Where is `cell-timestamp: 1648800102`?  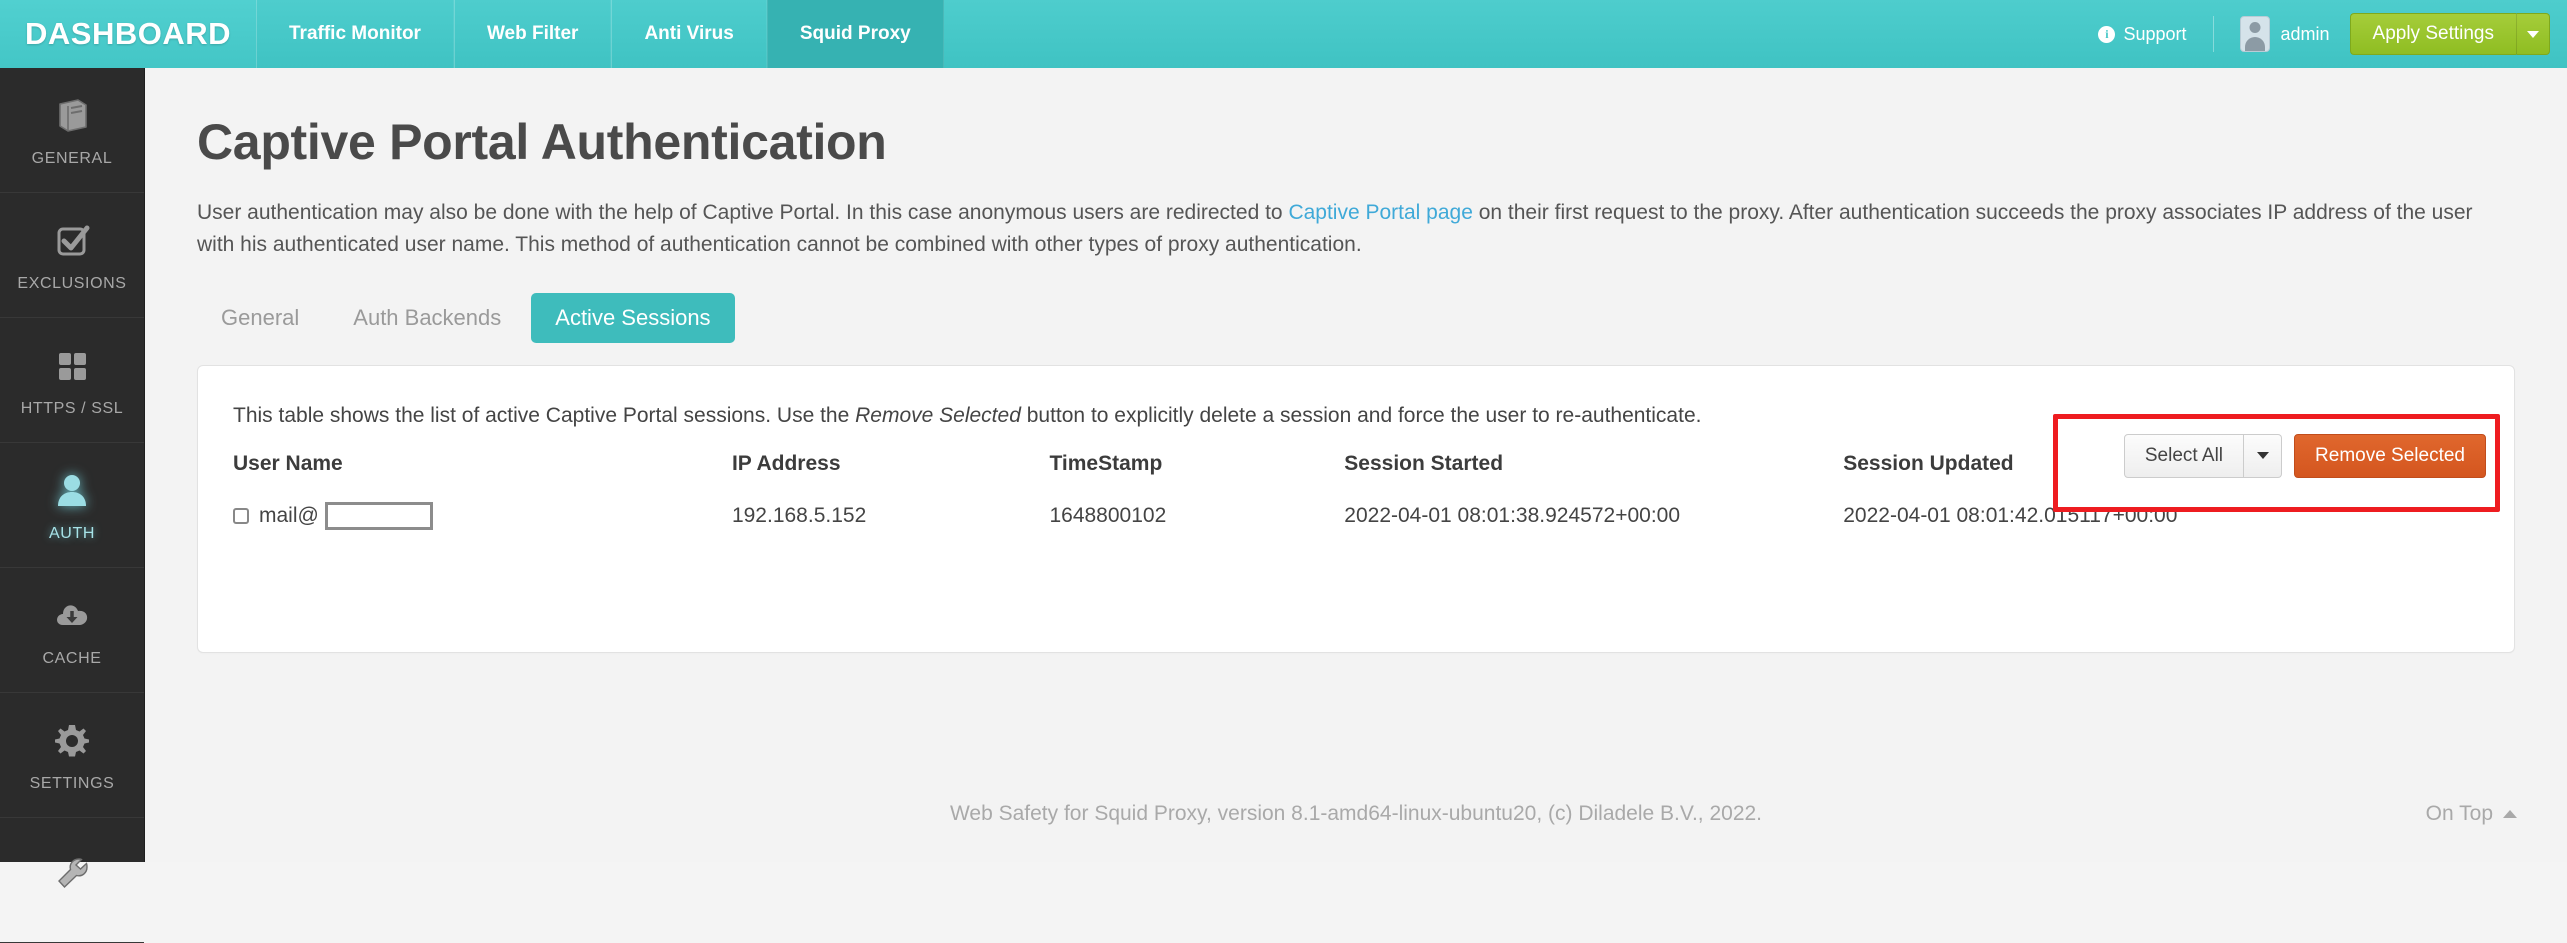 cell-timestamp: 1648800102 is located at coordinates (1108, 515).